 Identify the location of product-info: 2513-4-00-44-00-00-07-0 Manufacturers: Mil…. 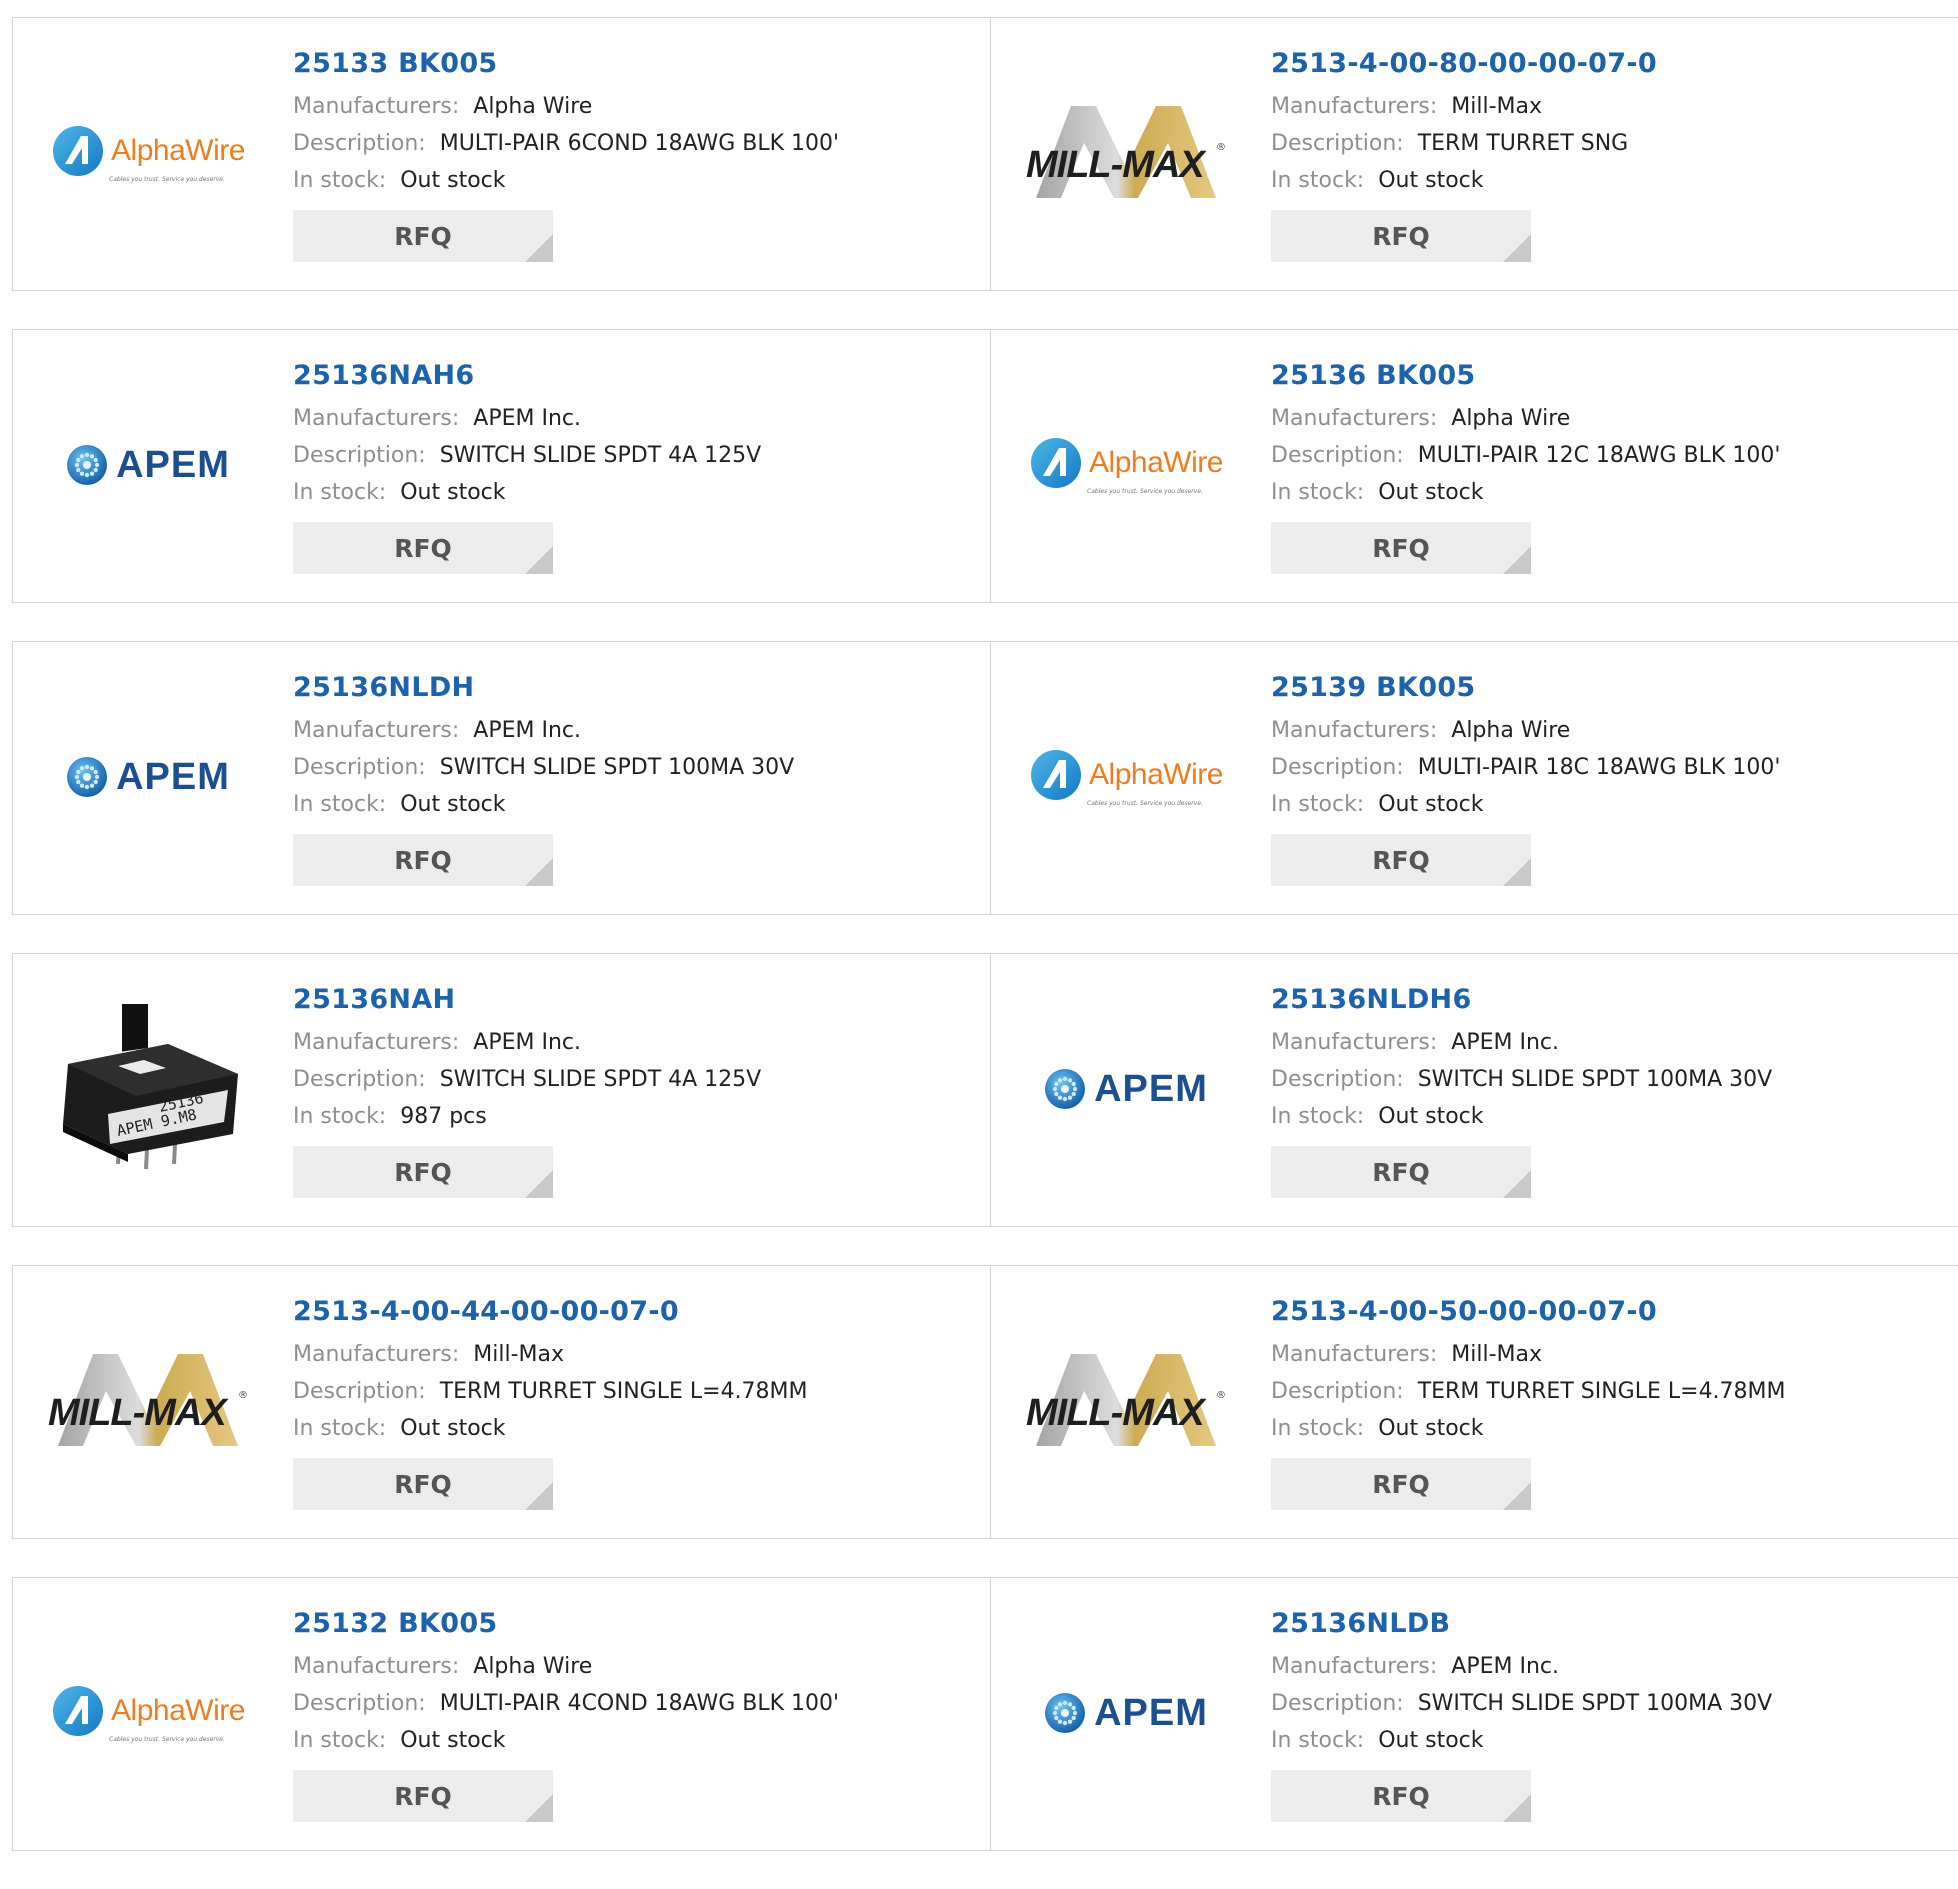
(633, 1402).